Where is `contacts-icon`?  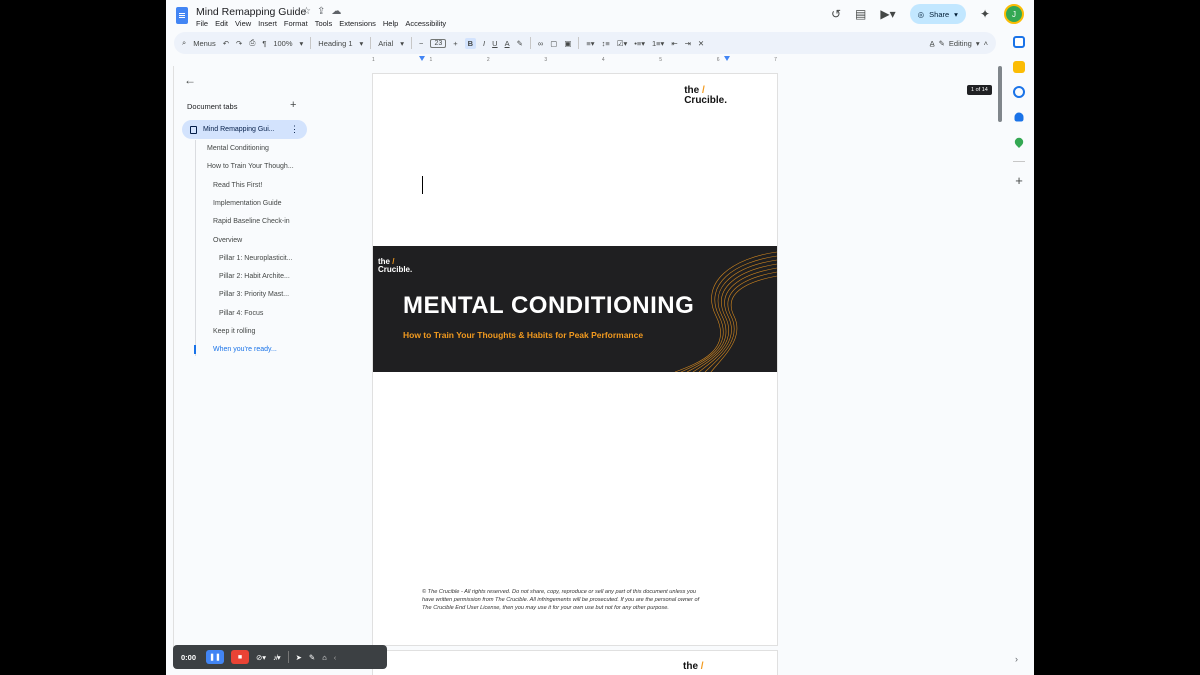
contacts-icon is located at coordinates (1019, 117).